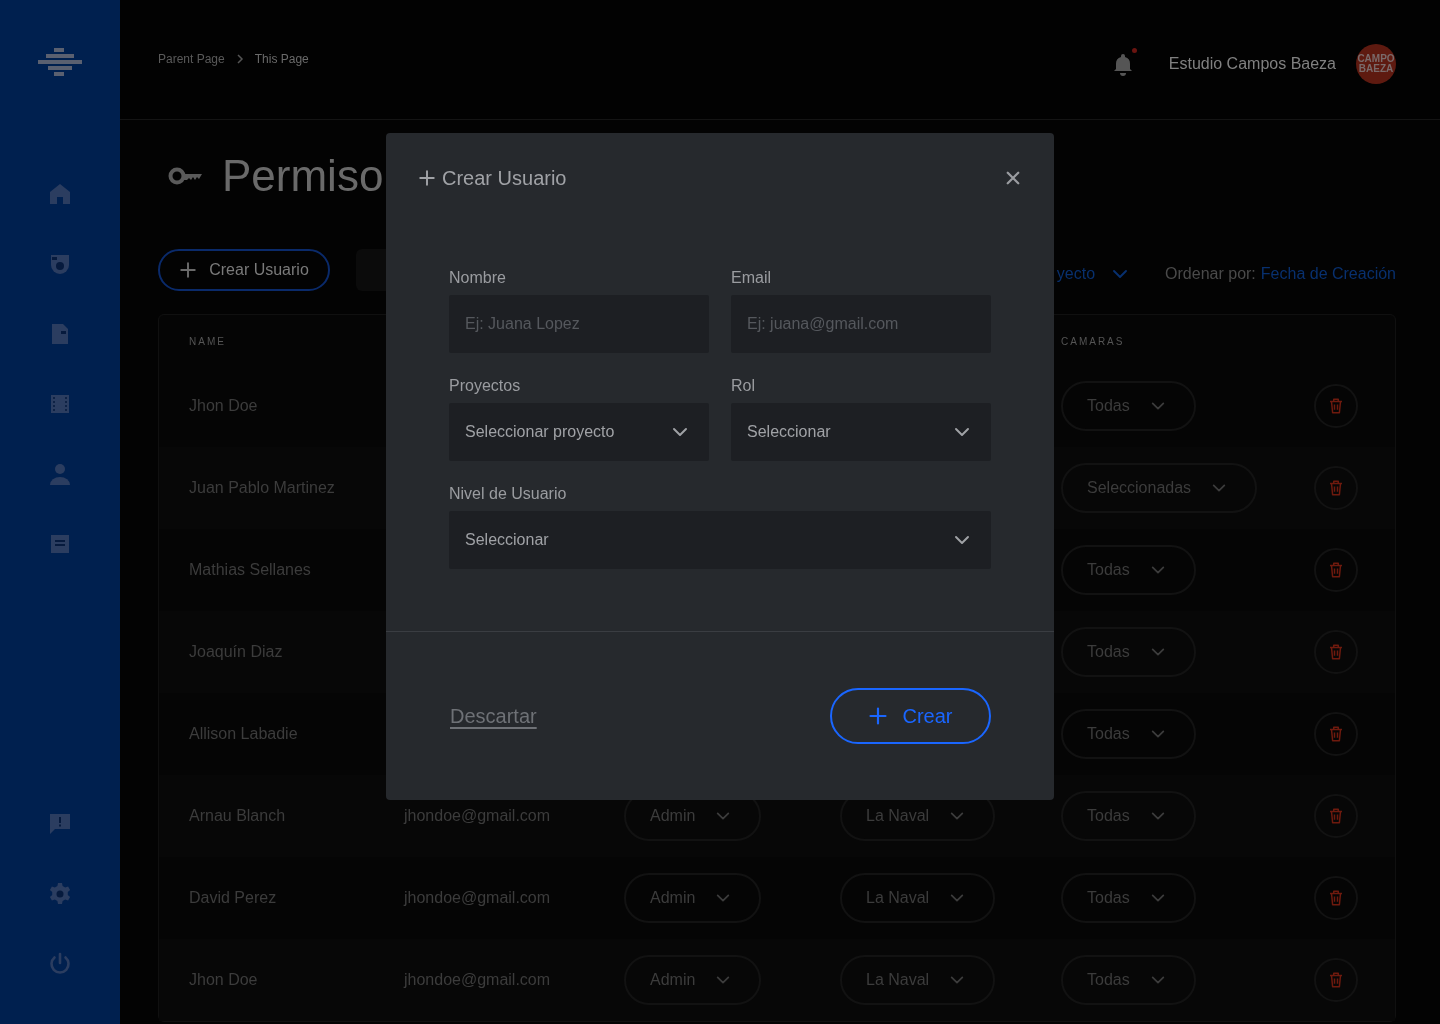 This screenshot has width=1440, height=1024. What do you see at coordinates (478, 278) in the screenshot?
I see `field-label: Nombre` at bounding box center [478, 278].